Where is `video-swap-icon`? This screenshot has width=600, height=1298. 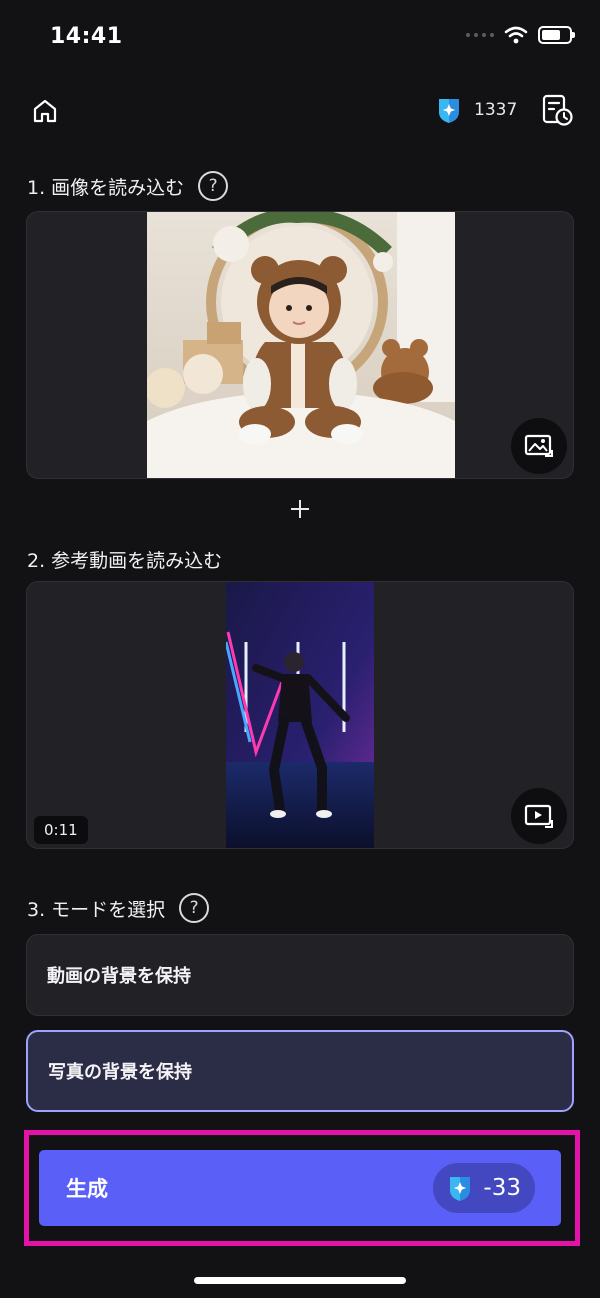
video-swap-icon is located at coordinates (538, 816).